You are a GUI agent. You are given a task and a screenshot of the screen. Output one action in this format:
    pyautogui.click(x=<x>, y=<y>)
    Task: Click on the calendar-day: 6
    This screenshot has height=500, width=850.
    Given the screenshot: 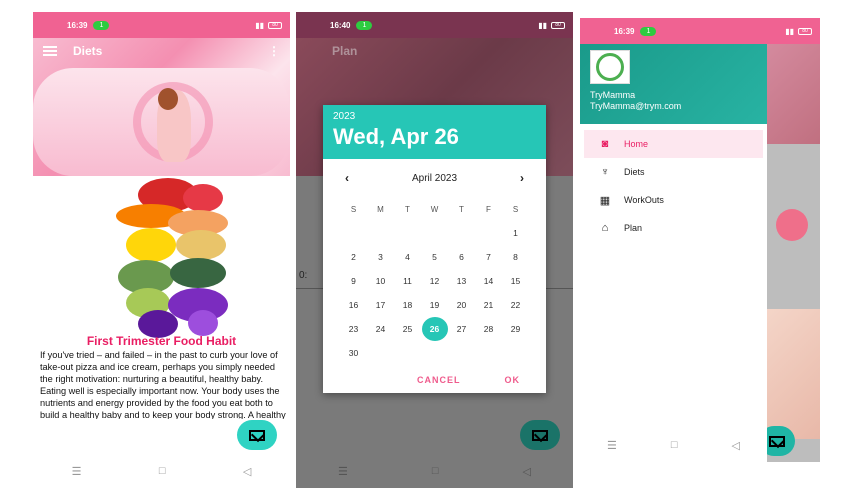 What is the action you would take?
    pyautogui.click(x=461, y=257)
    